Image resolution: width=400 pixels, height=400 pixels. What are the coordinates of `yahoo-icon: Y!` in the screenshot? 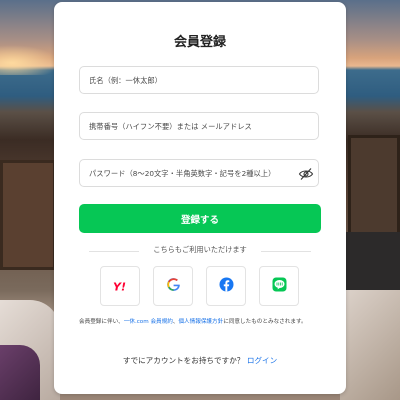 It's located at (120, 286).